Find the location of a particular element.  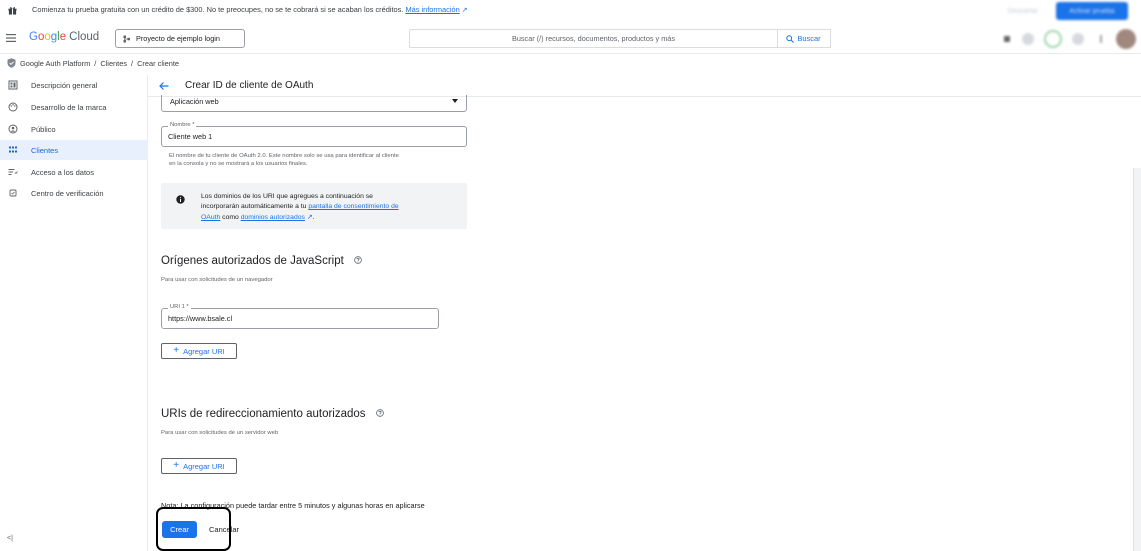

filter-list-icon is located at coordinates (13, 172).